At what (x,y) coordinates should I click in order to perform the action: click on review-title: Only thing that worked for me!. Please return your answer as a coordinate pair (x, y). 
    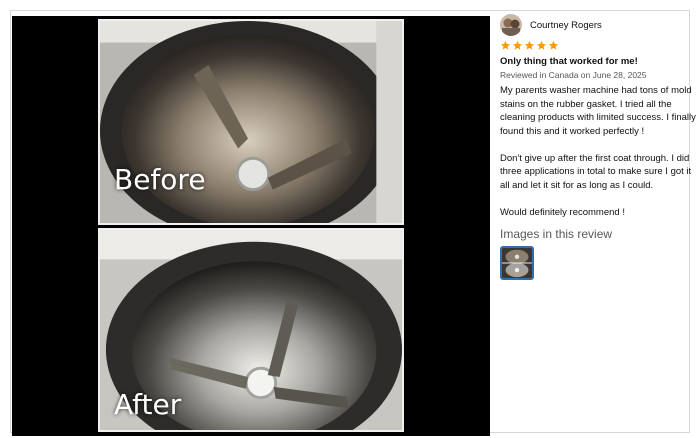
    Looking at the image, I should click on (569, 61).